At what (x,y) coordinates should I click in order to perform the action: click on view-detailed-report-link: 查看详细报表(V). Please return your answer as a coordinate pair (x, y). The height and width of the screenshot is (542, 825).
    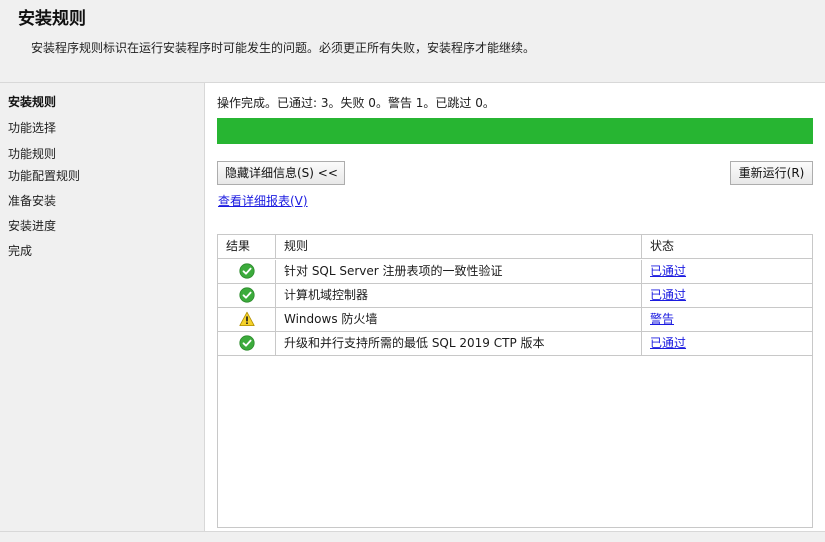
    Looking at the image, I should click on (263, 200).